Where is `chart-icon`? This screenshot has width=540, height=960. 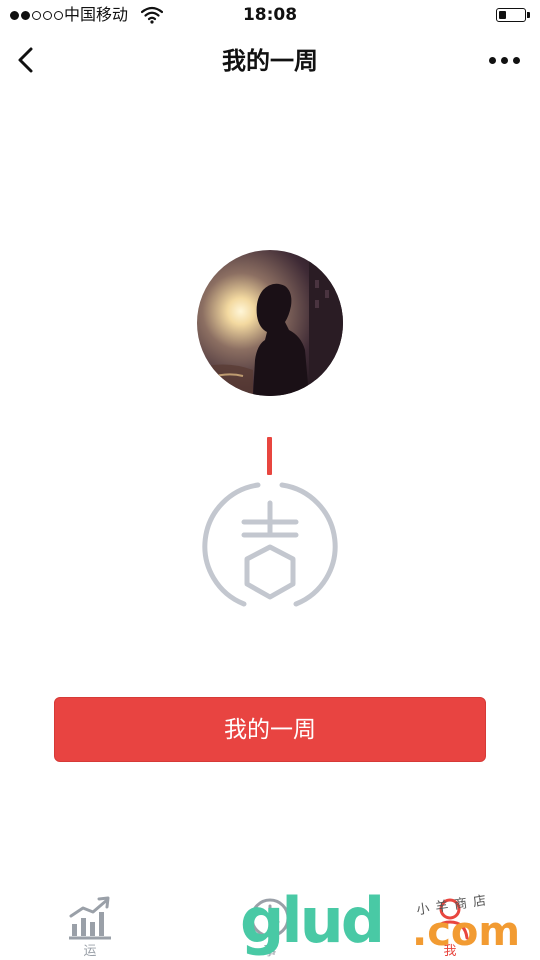
chart-icon is located at coordinates (90, 918).